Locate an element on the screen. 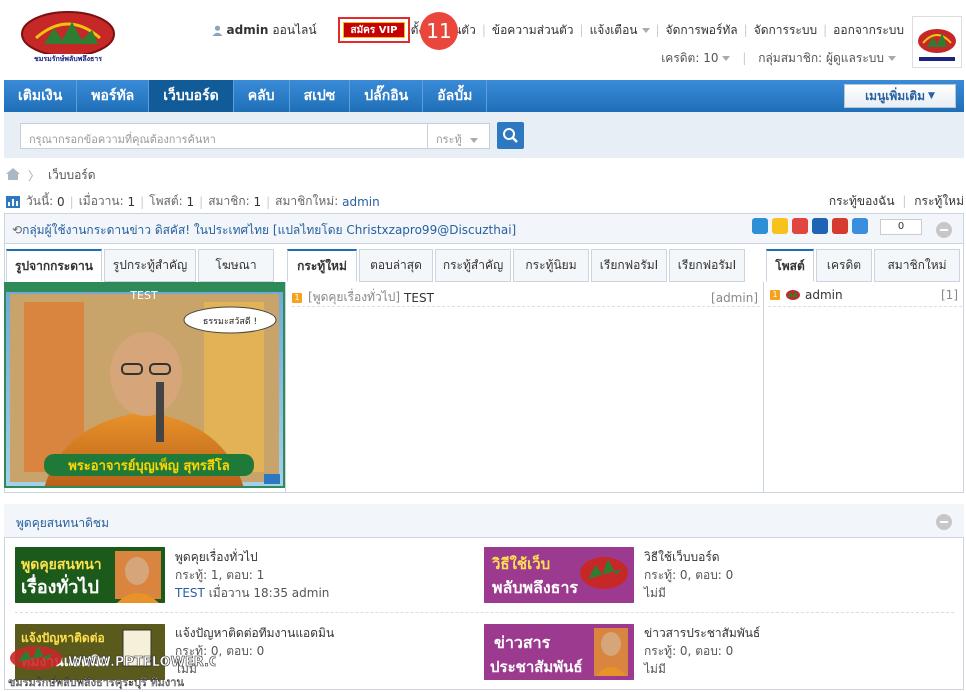 The image size is (966, 692). last-post-link: TEST is located at coordinates (190, 593).